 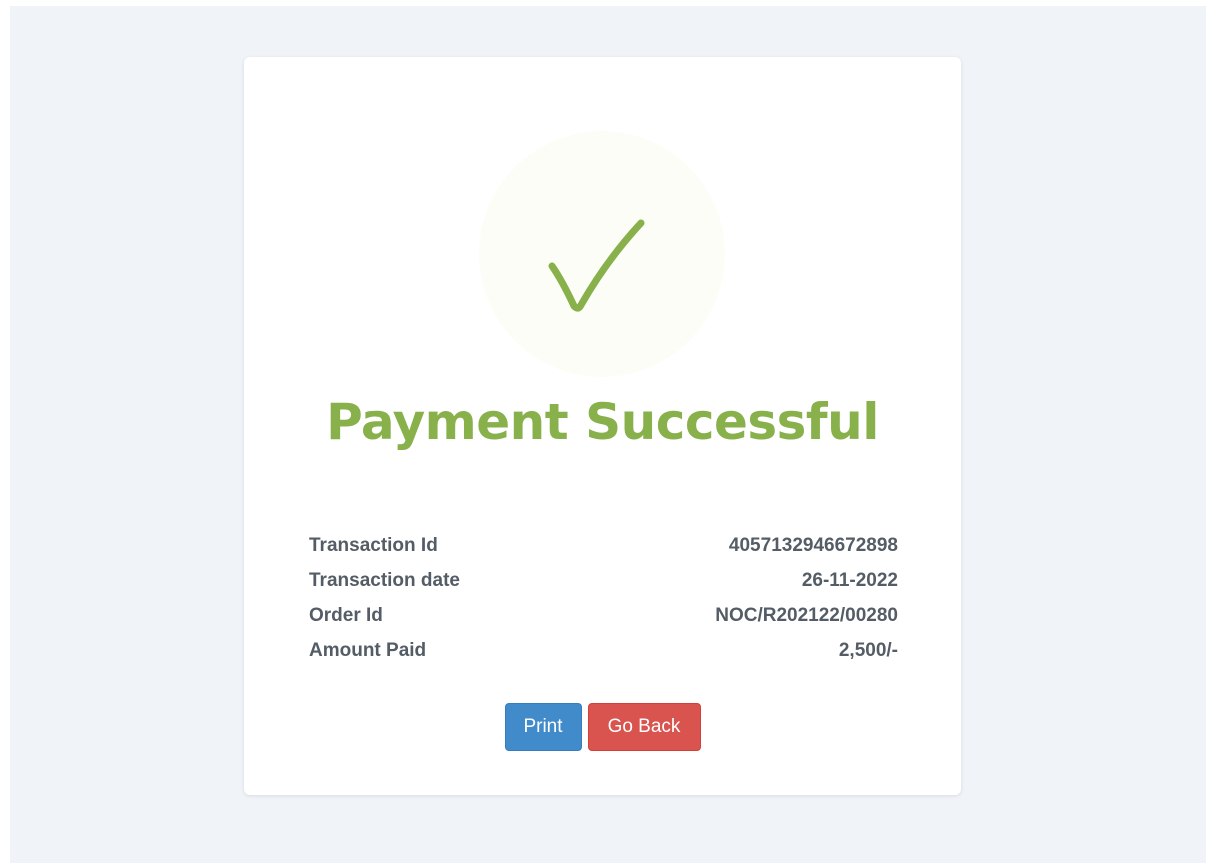 I want to click on detail-row-order-id: Order Id NOC/R202122/00280, so click(x=603, y=620).